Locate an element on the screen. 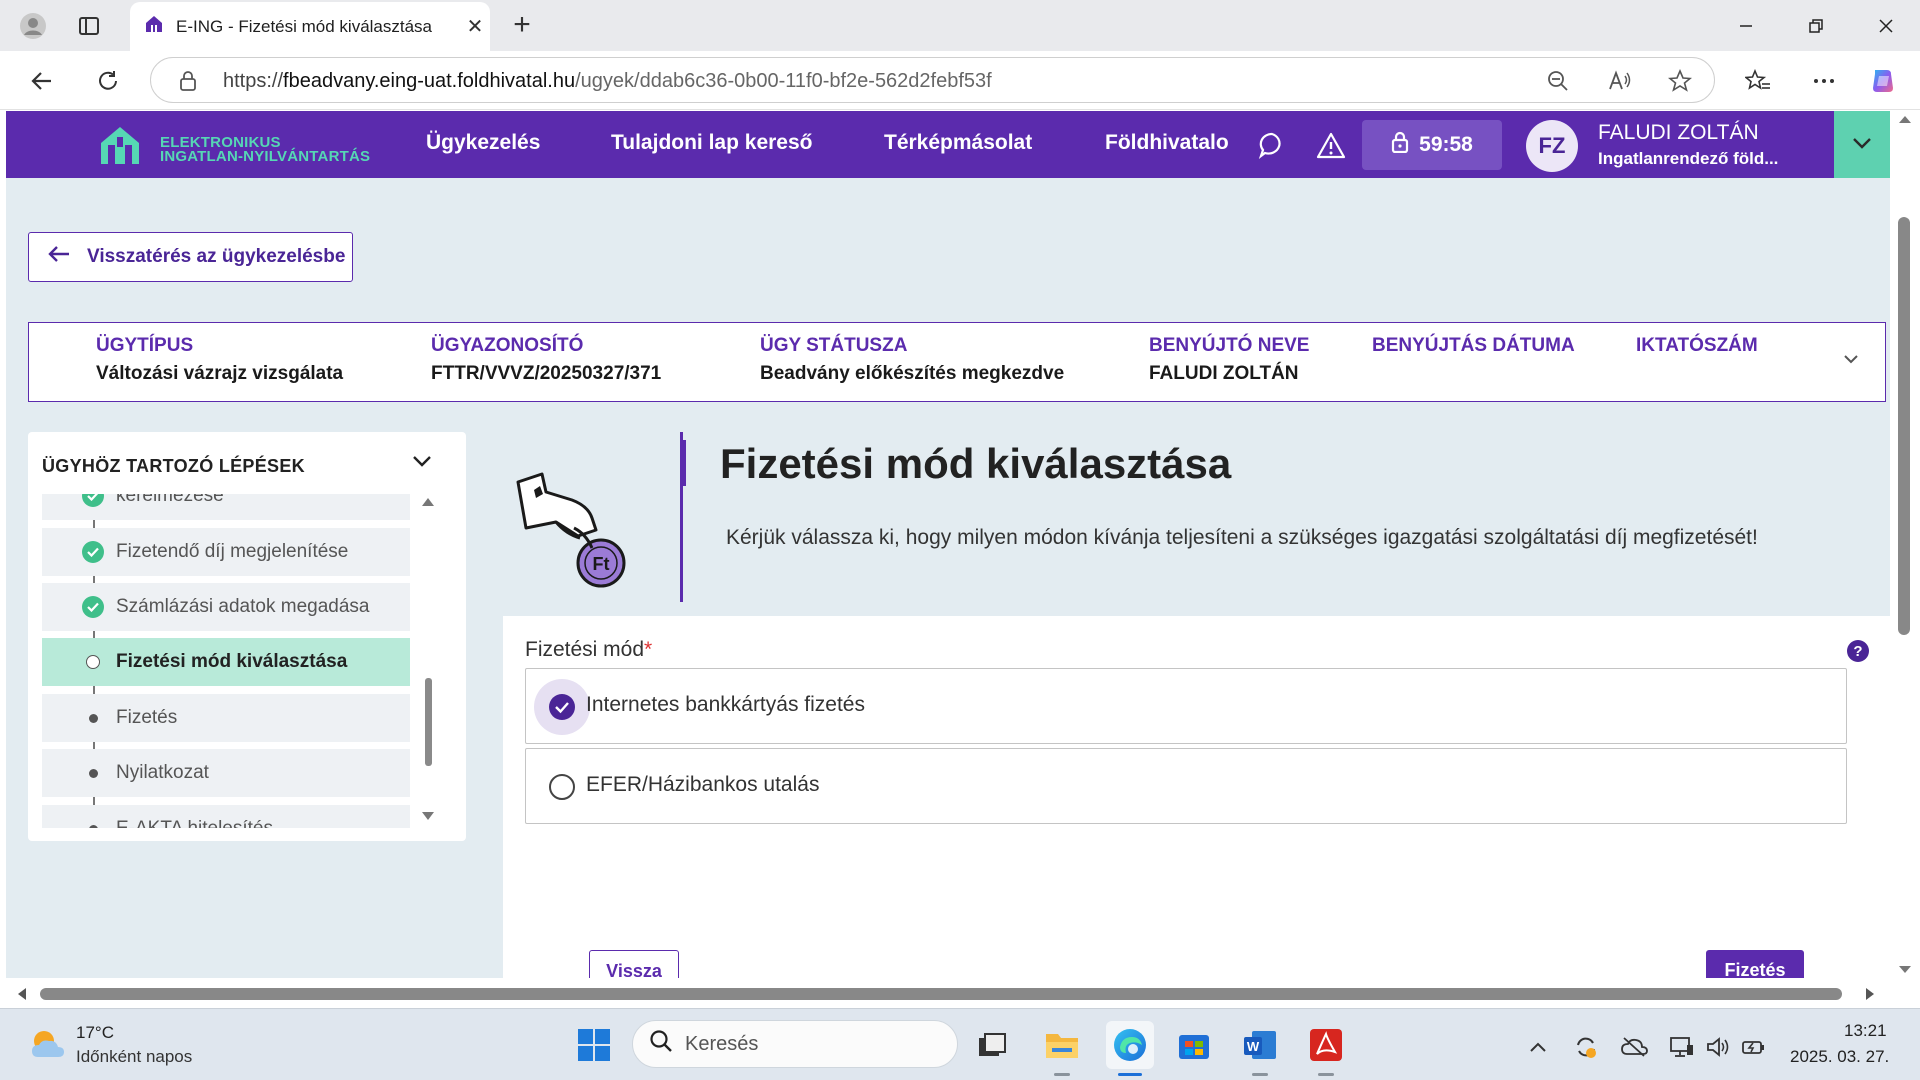  warning-icon is located at coordinates (1331, 145).